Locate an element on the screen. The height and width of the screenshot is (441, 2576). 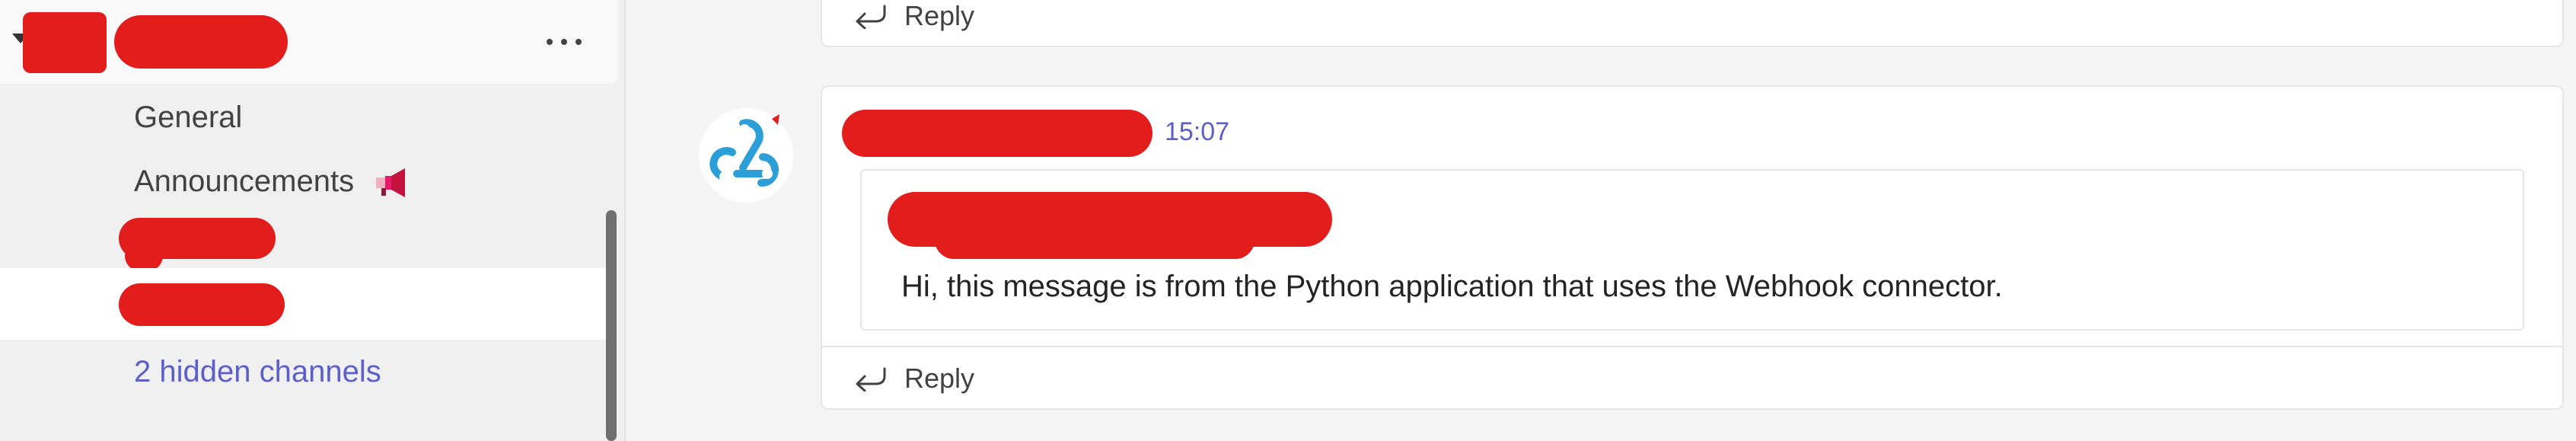
team-header is located at coordinates (309, 42).